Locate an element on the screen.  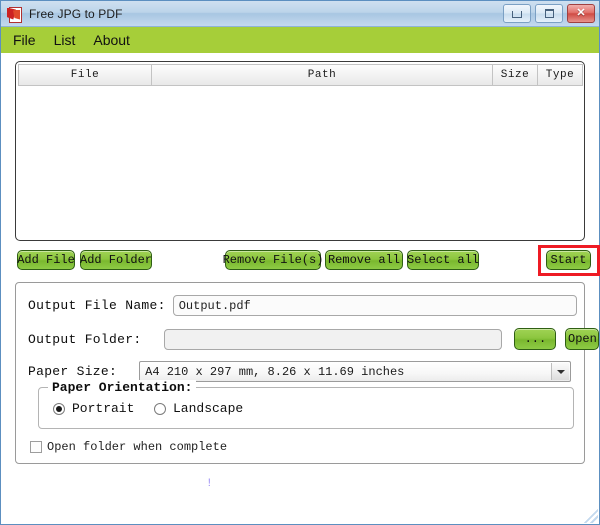
window-title: Free JPG to PDF is located at coordinates (76, 13).